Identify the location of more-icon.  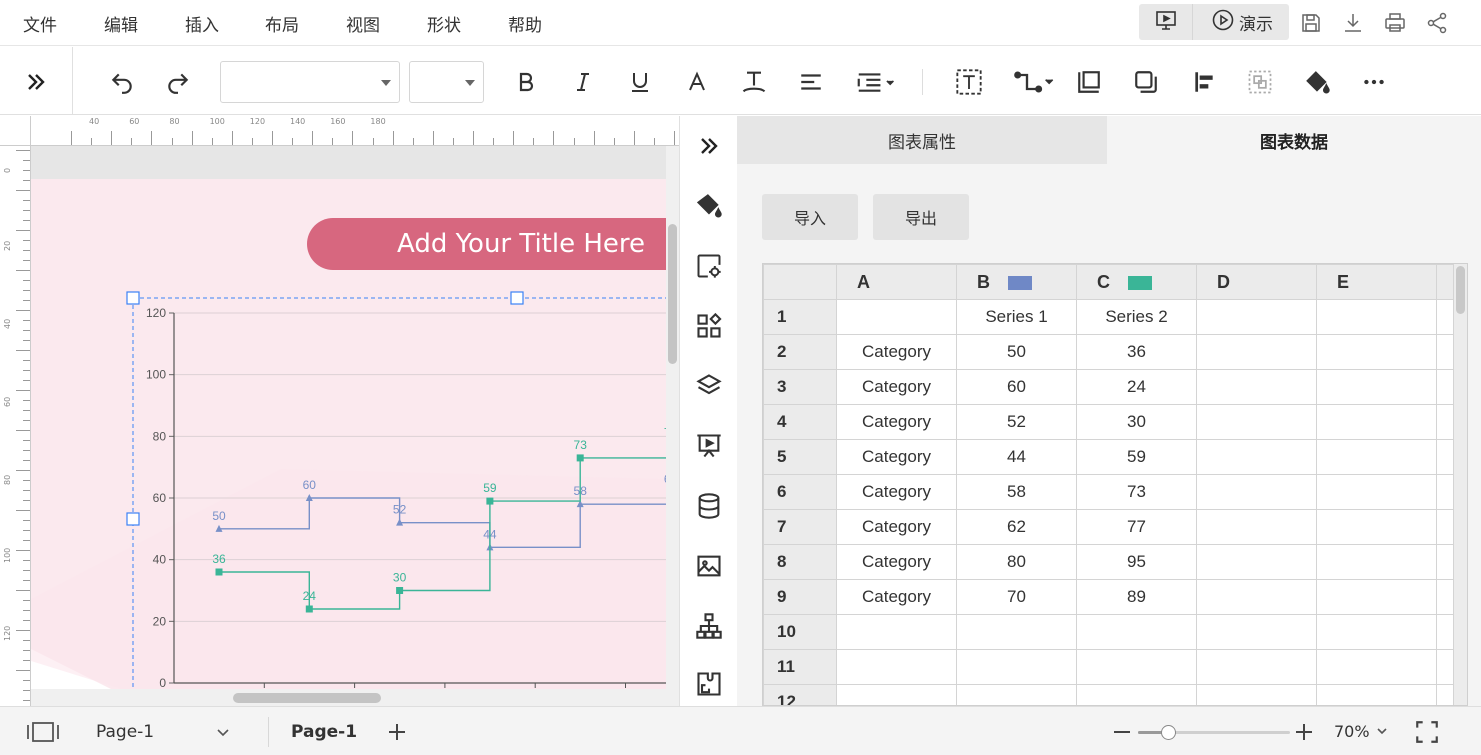
(1374, 82).